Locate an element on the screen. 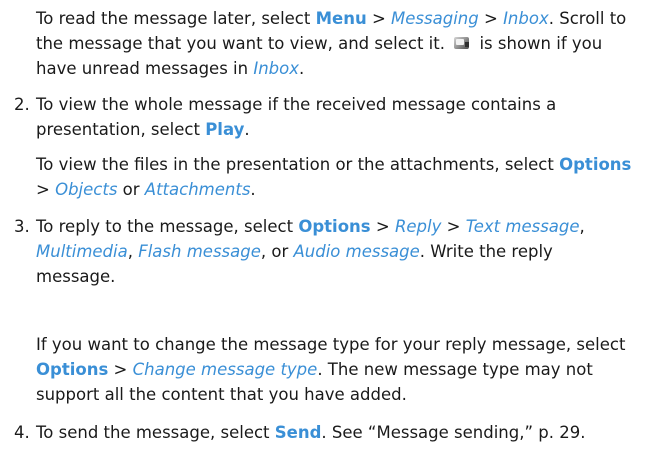 The width and height of the screenshot is (660, 452). flash-message-option: Flash message is located at coordinates (199, 251).